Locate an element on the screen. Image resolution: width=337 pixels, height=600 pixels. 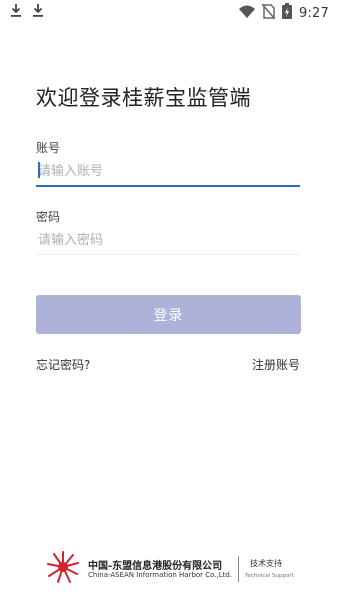
company-name-cn: 中国-东盟信息港股份有限公司 is located at coordinates (155, 566).